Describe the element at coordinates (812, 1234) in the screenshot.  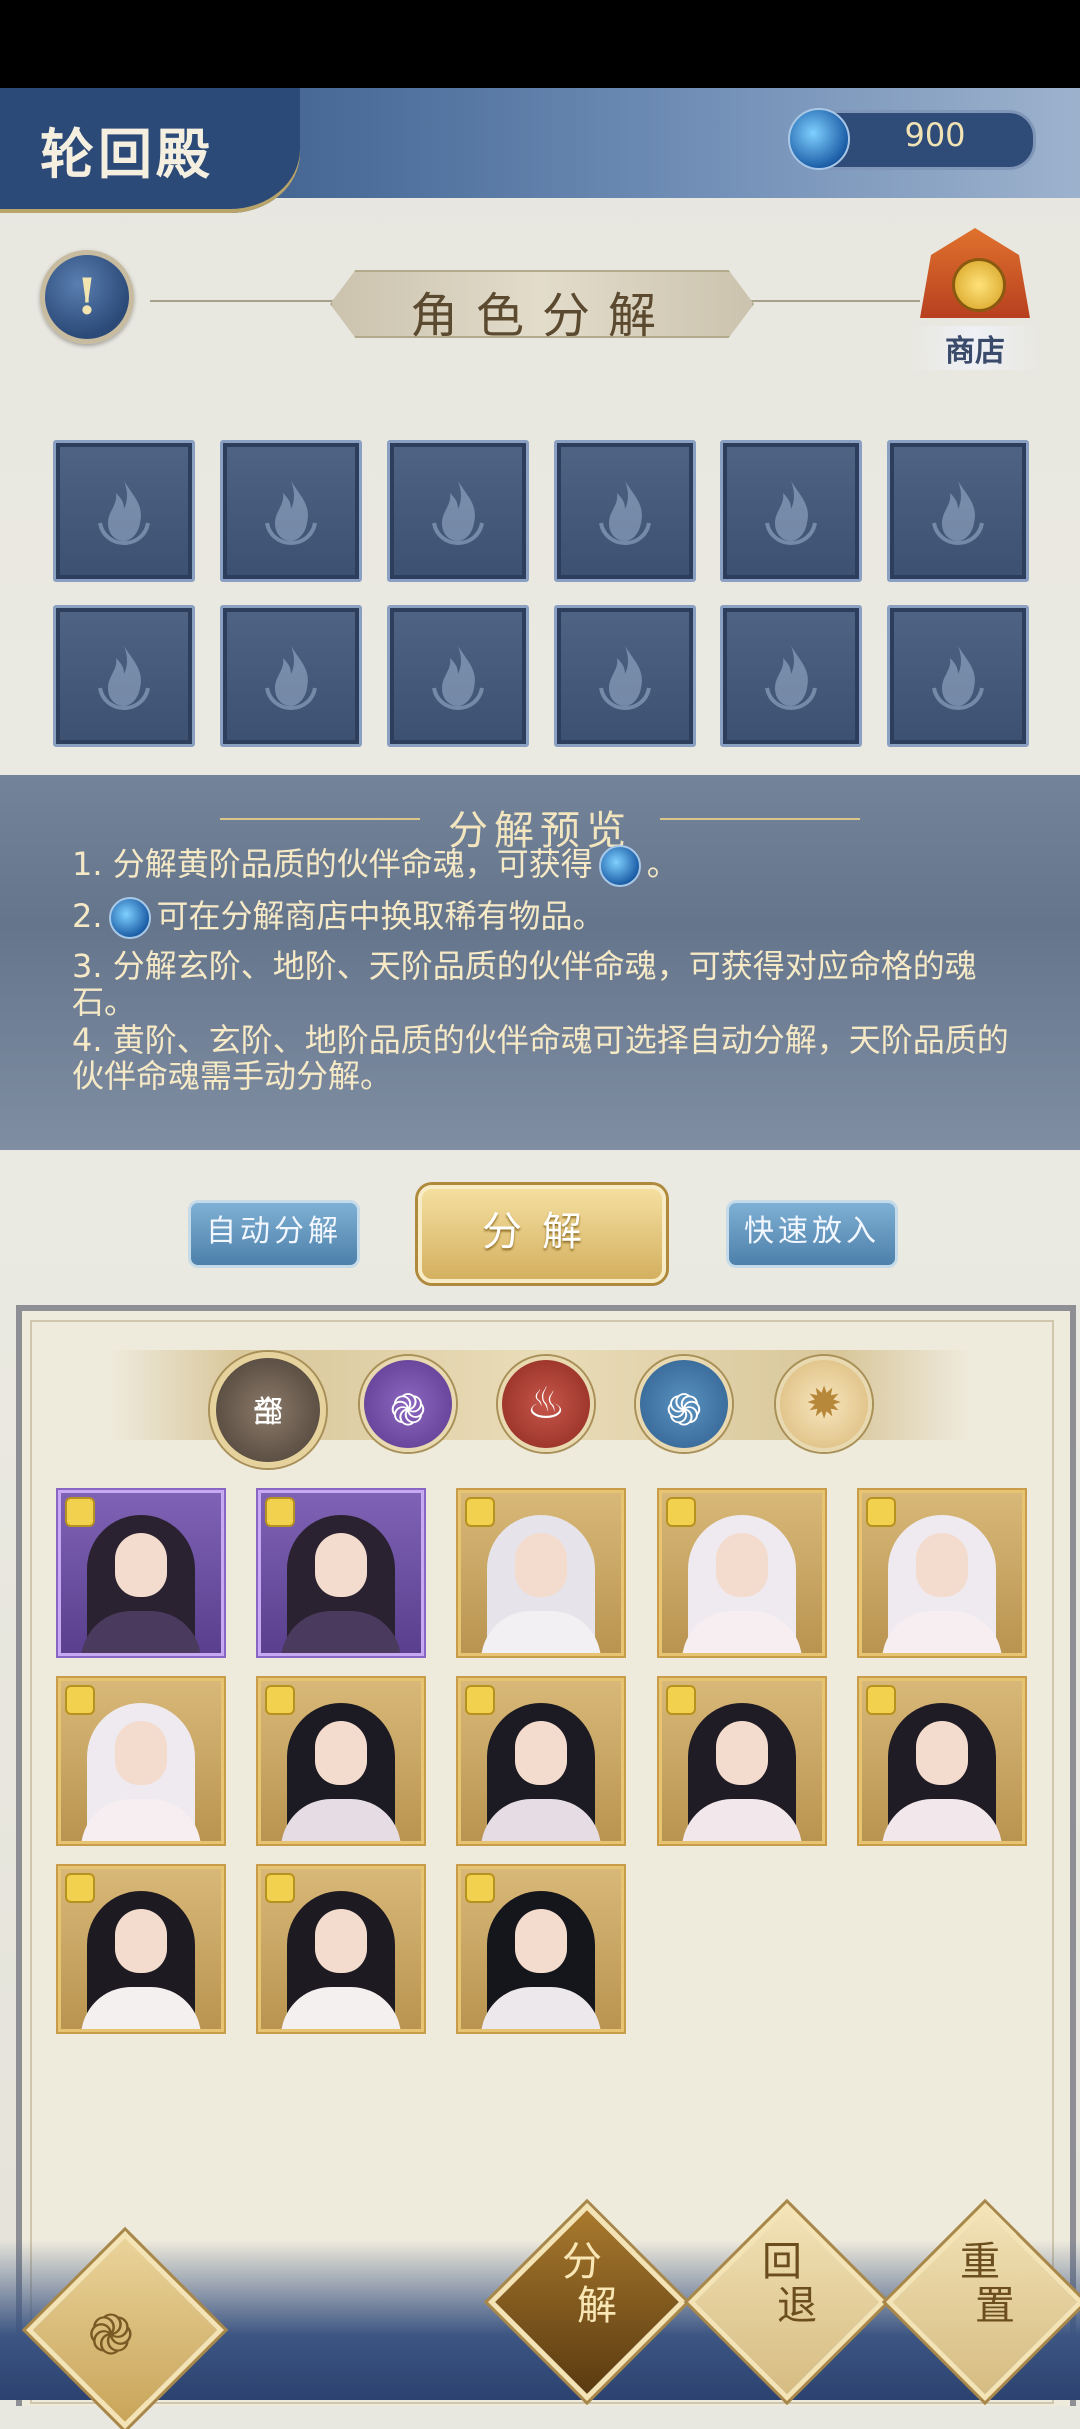
I see `quick-place-button: 快速放入` at that location.